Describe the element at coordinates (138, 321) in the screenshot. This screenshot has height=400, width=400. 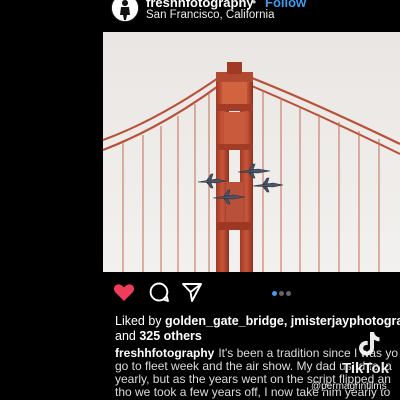
I see `liked-by-prefix: Liked by` at that location.